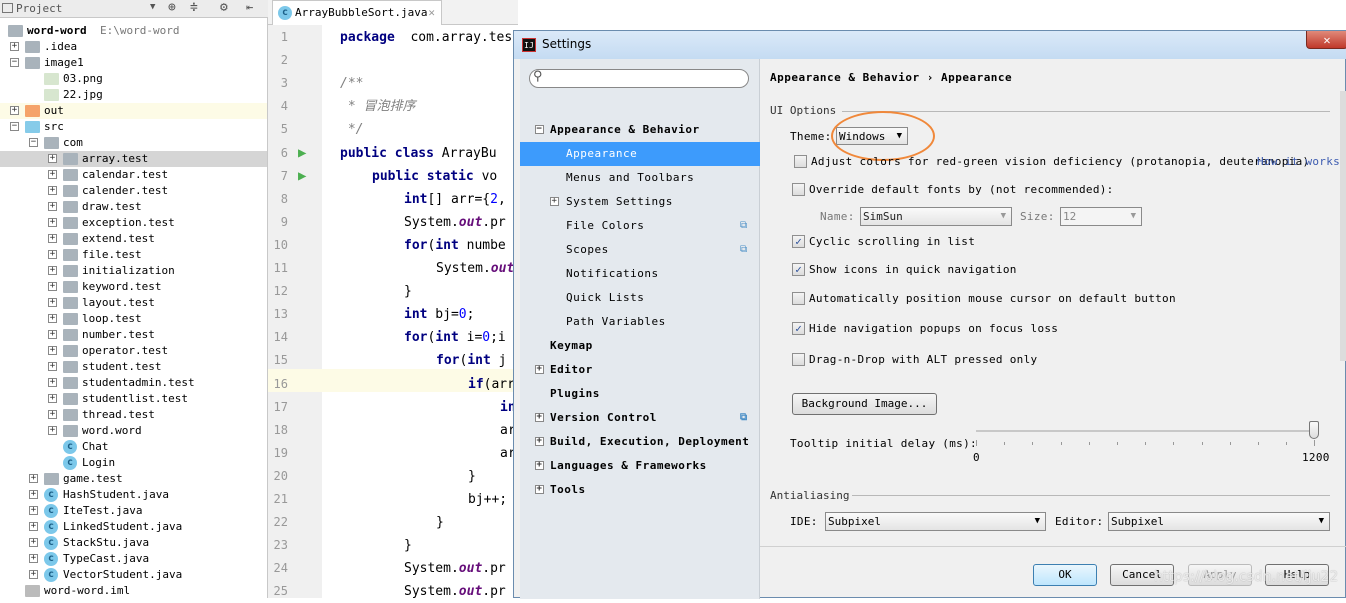 The height and width of the screenshot is (603, 1346). I want to click on scrollbar, so click(1343, 226).